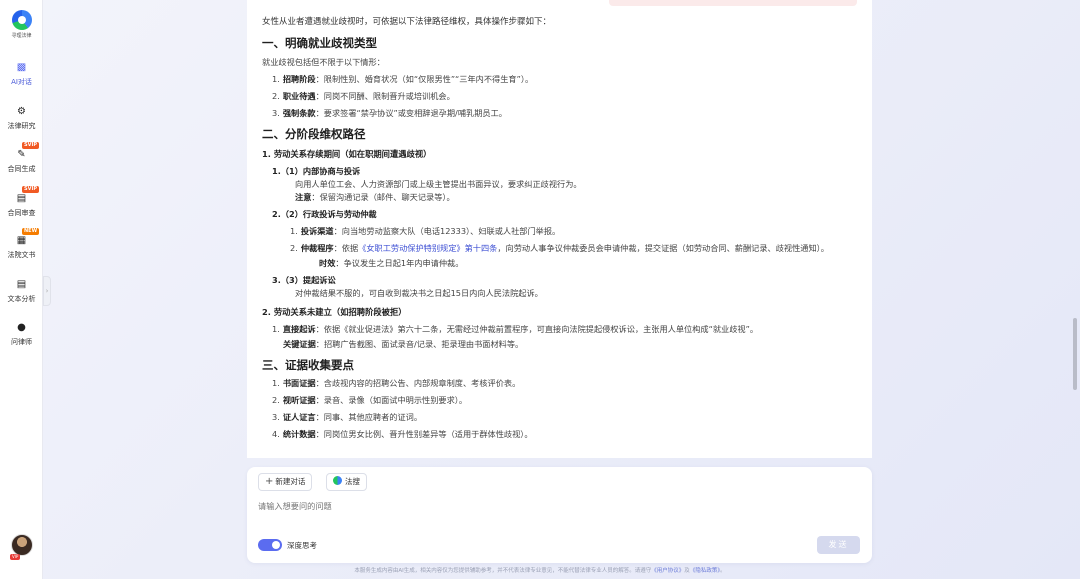 Image resolution: width=1080 pixels, height=579 pixels. I want to click on page-scrollbar, so click(1075, 354).